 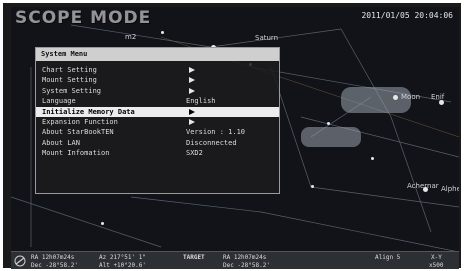 What do you see at coordinates (76, 153) in the screenshot?
I see `menu-item-label: Mount Infomation` at bounding box center [76, 153].